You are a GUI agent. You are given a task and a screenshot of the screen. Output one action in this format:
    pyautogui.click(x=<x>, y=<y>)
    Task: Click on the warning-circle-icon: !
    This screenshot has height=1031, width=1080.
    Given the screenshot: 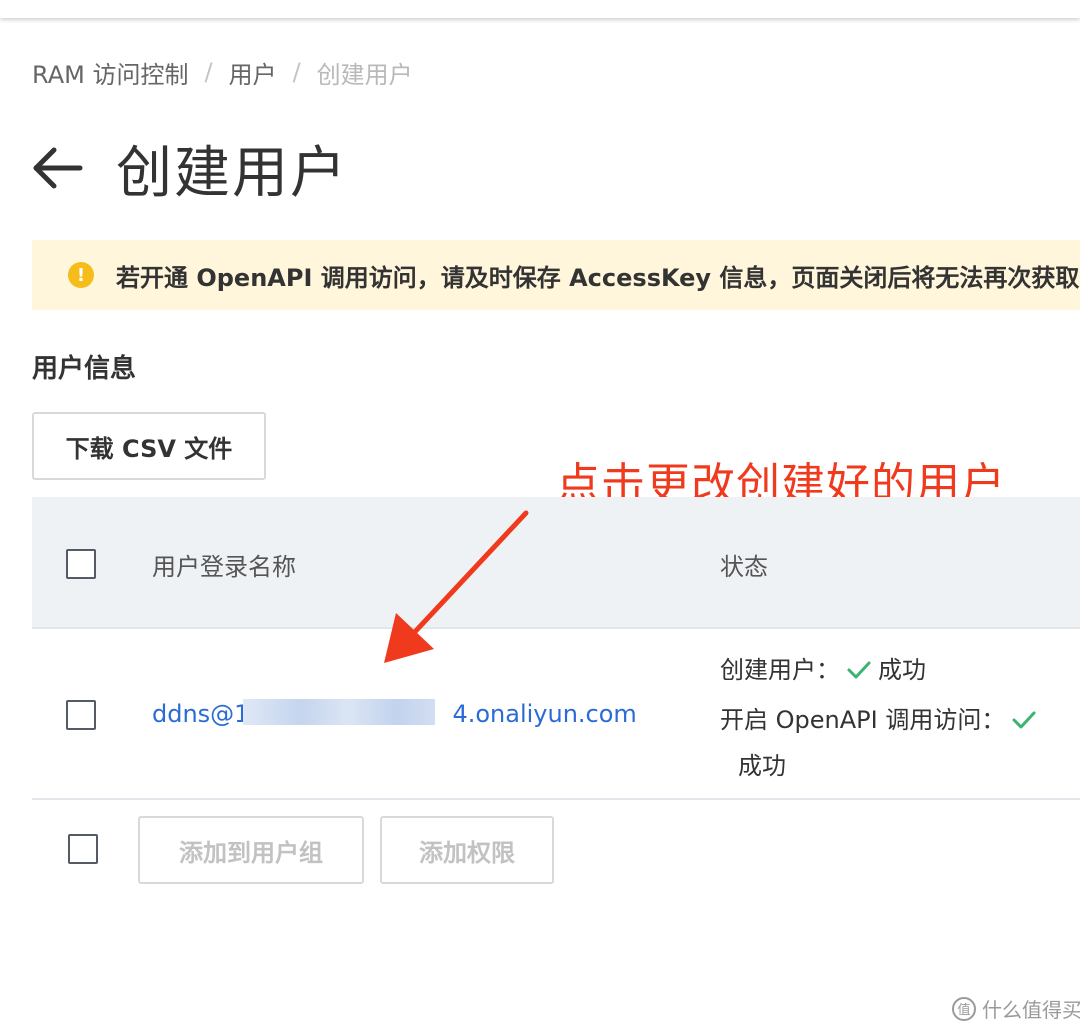 What is the action you would take?
    pyautogui.click(x=81, y=275)
    